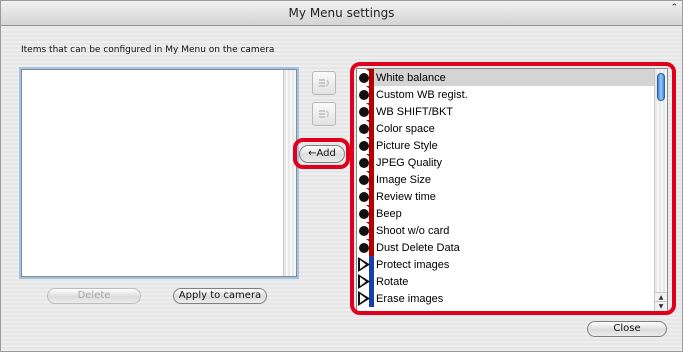 This screenshot has height=352, width=683. I want to click on move-down-button, so click(324, 114).